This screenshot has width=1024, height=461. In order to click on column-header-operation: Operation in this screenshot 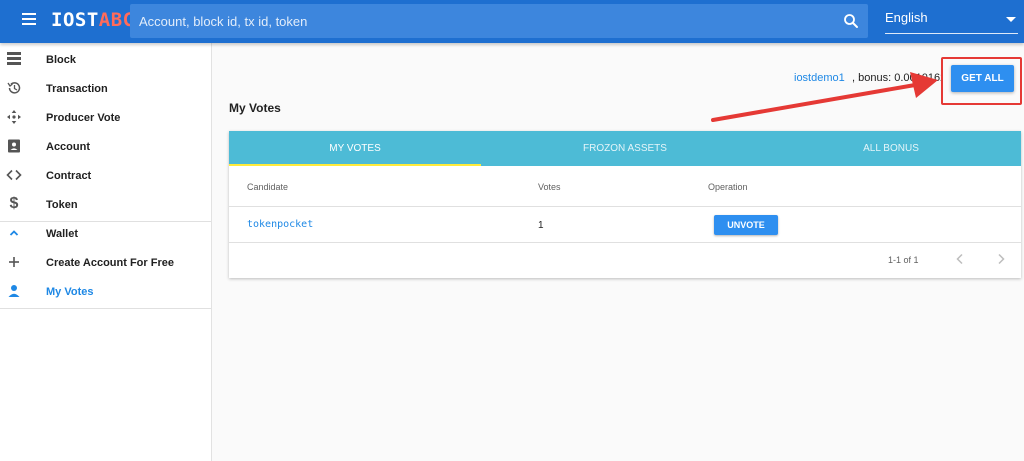, I will do `click(728, 187)`.